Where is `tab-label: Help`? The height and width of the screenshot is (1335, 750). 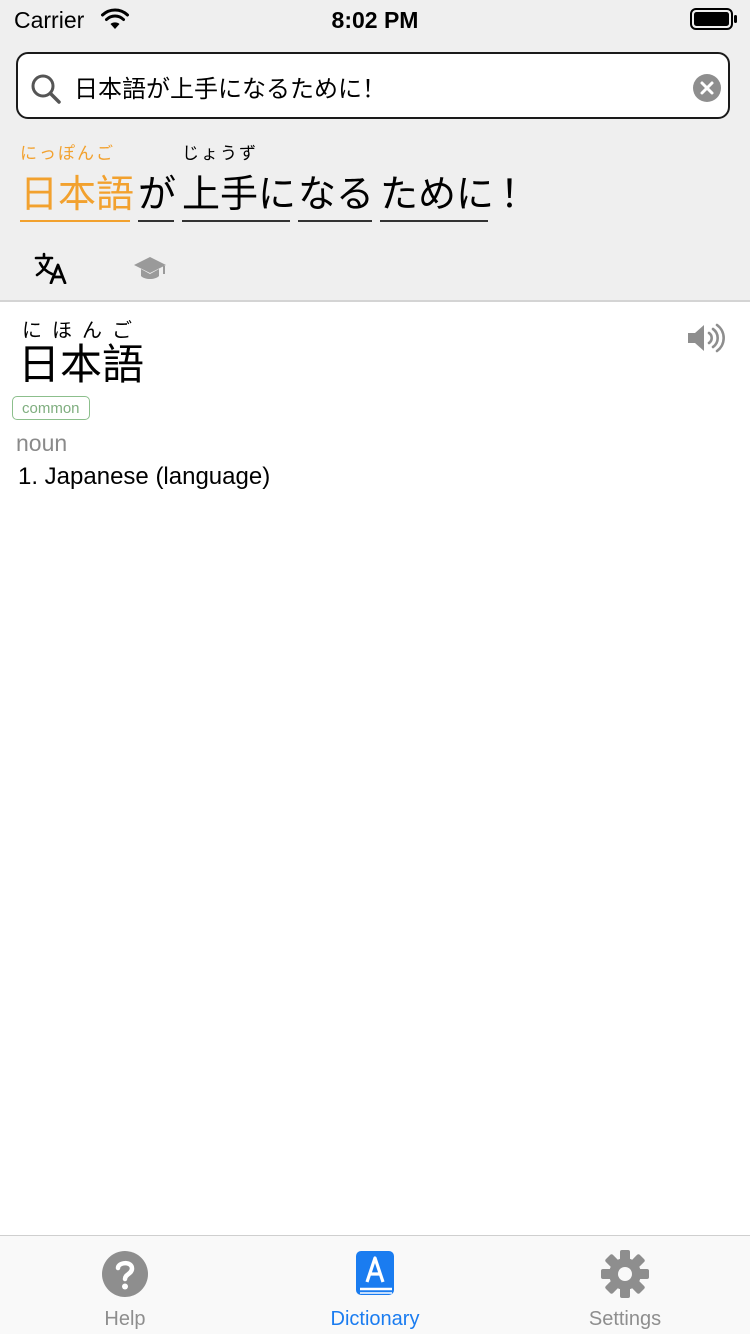
tab-label: Help is located at coordinates (125, 1319).